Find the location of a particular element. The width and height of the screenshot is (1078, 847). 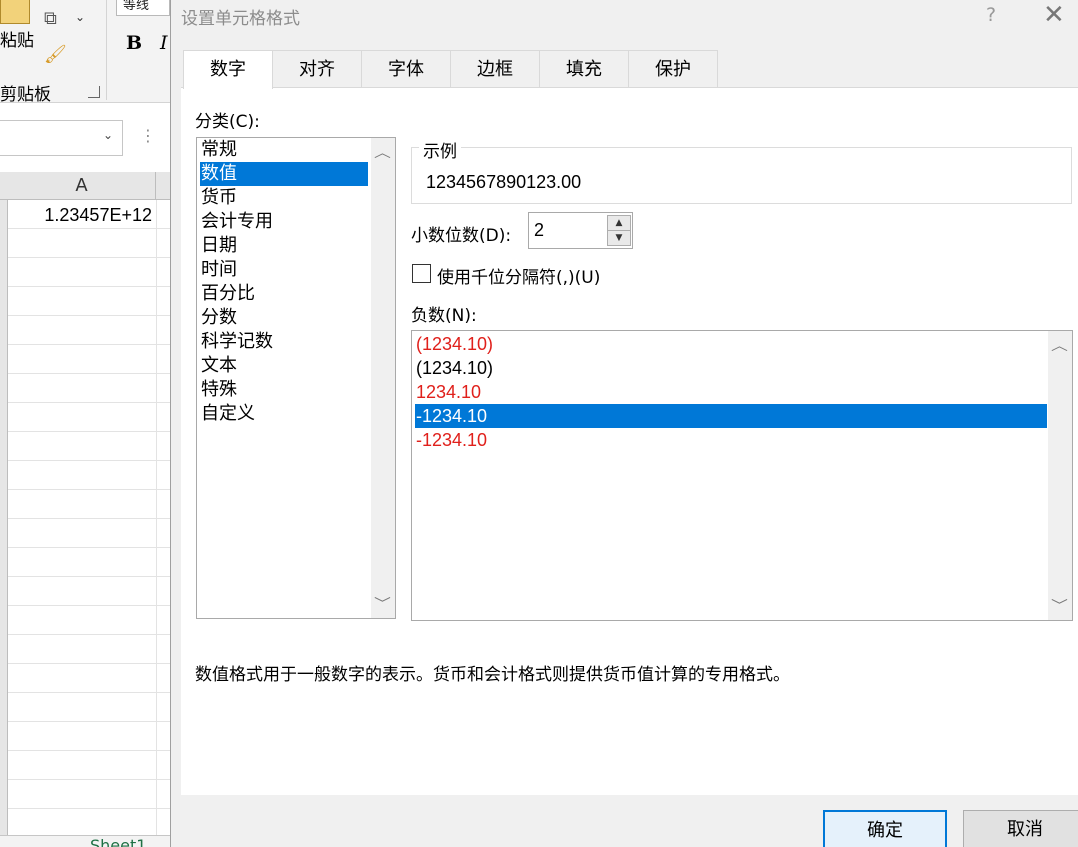

ribbon: 粘贴 ⧉ ⌄ 🖌 剪贴板 等线 B I is located at coordinates (85, 52).